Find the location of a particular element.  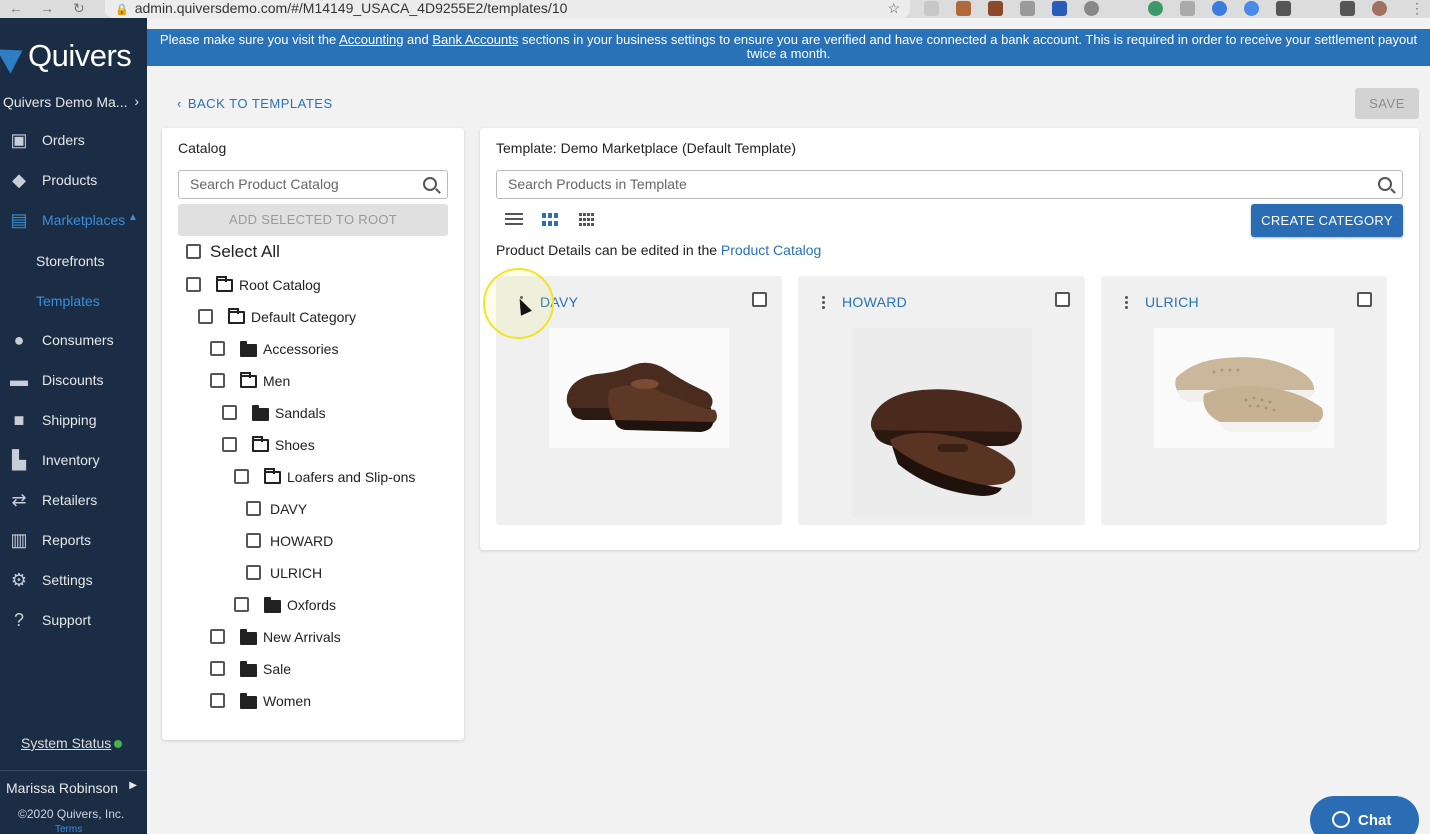

user-menu: Marissa Robinson ▶ is located at coordinates (73, 788).